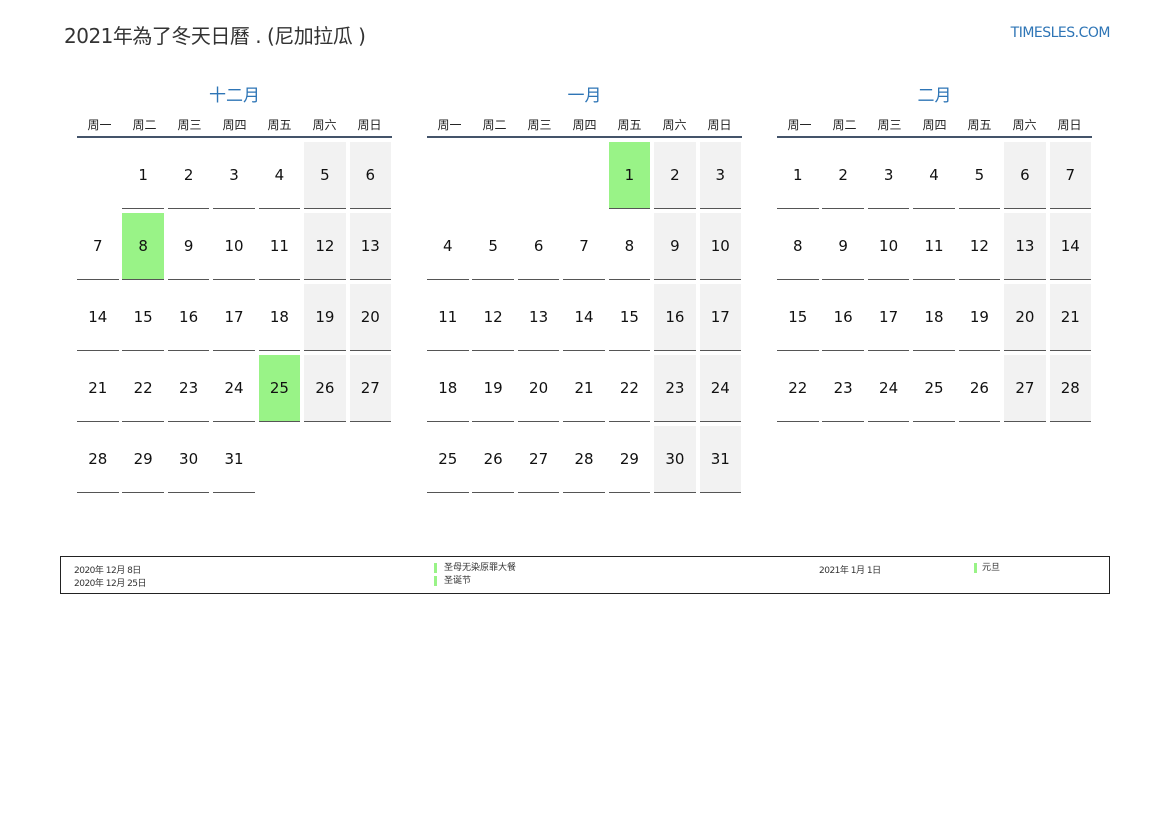  What do you see at coordinates (493, 317) in the screenshot?
I see `day-cell: 12` at bounding box center [493, 317].